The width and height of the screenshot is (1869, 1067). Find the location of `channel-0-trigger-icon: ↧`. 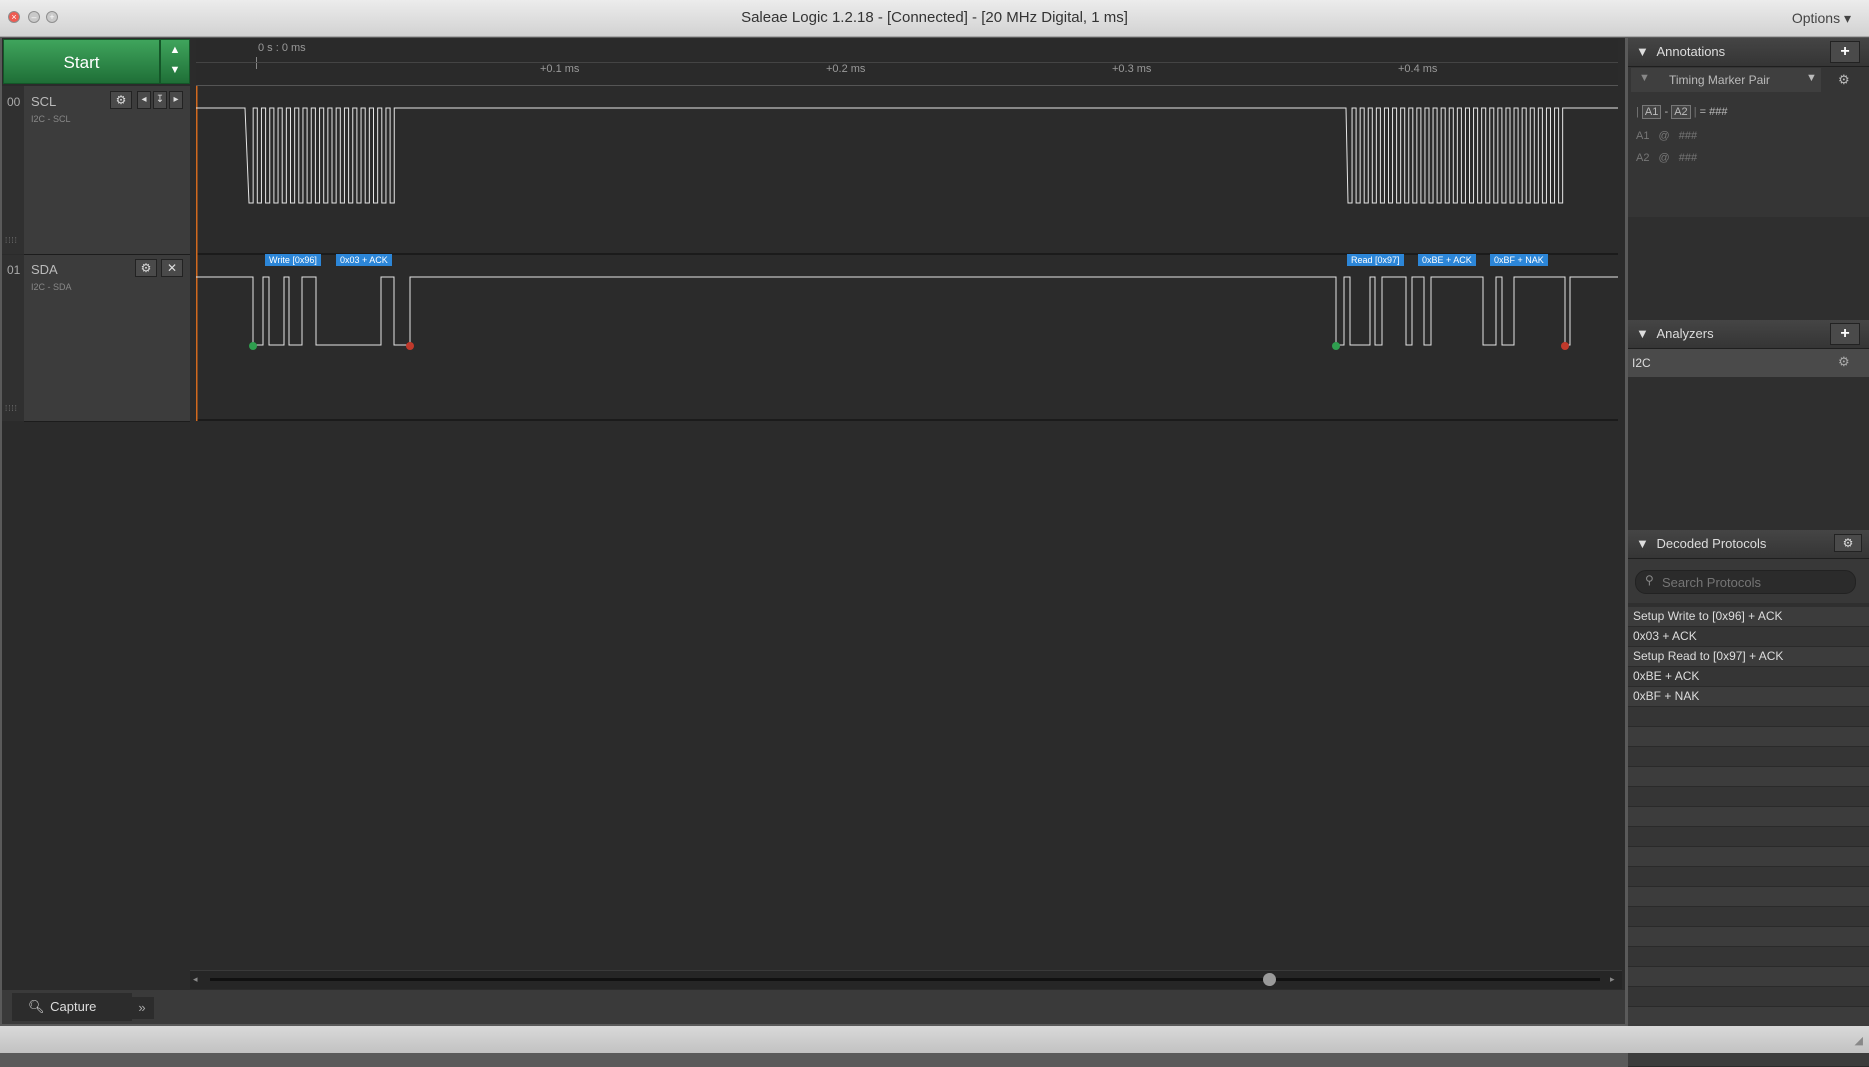

channel-0-trigger-icon: ↧ is located at coordinates (160, 100).